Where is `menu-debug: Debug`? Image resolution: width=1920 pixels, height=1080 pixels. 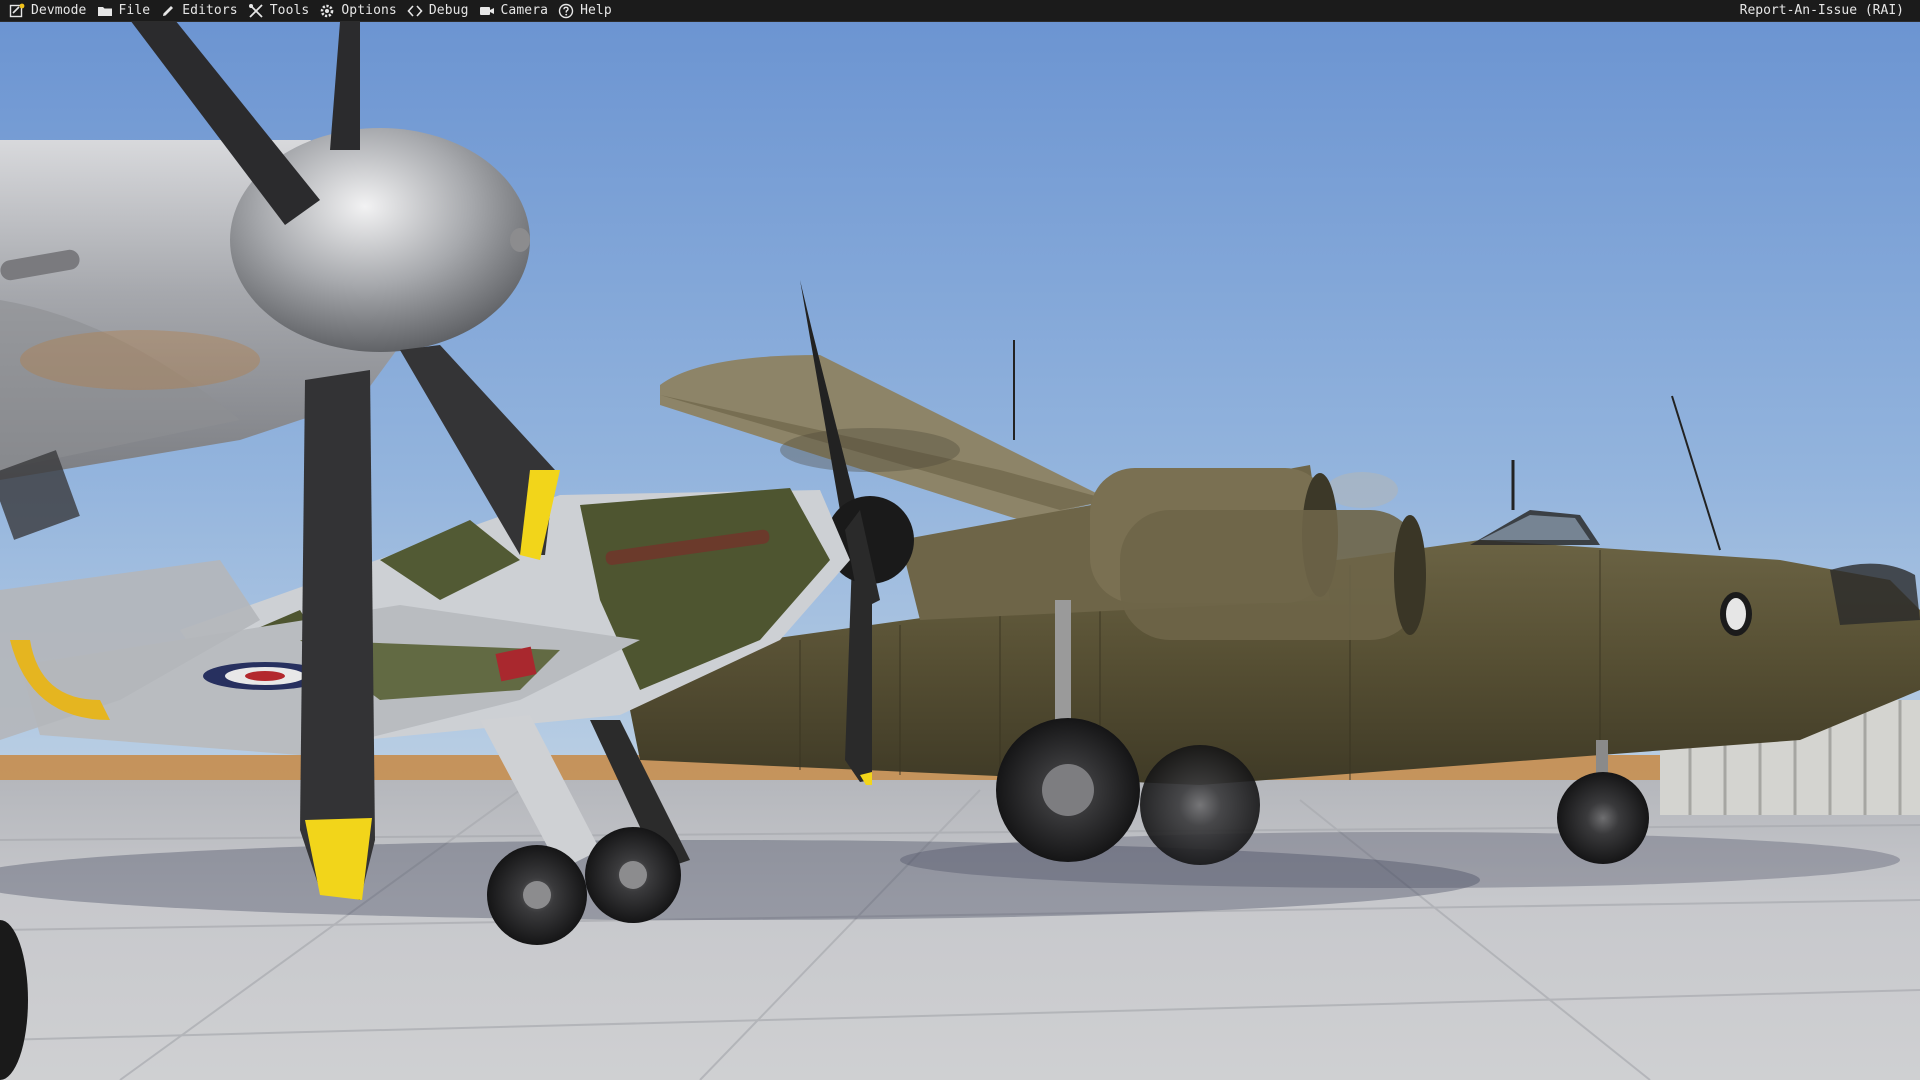 menu-debug: Debug is located at coordinates (440, 11).